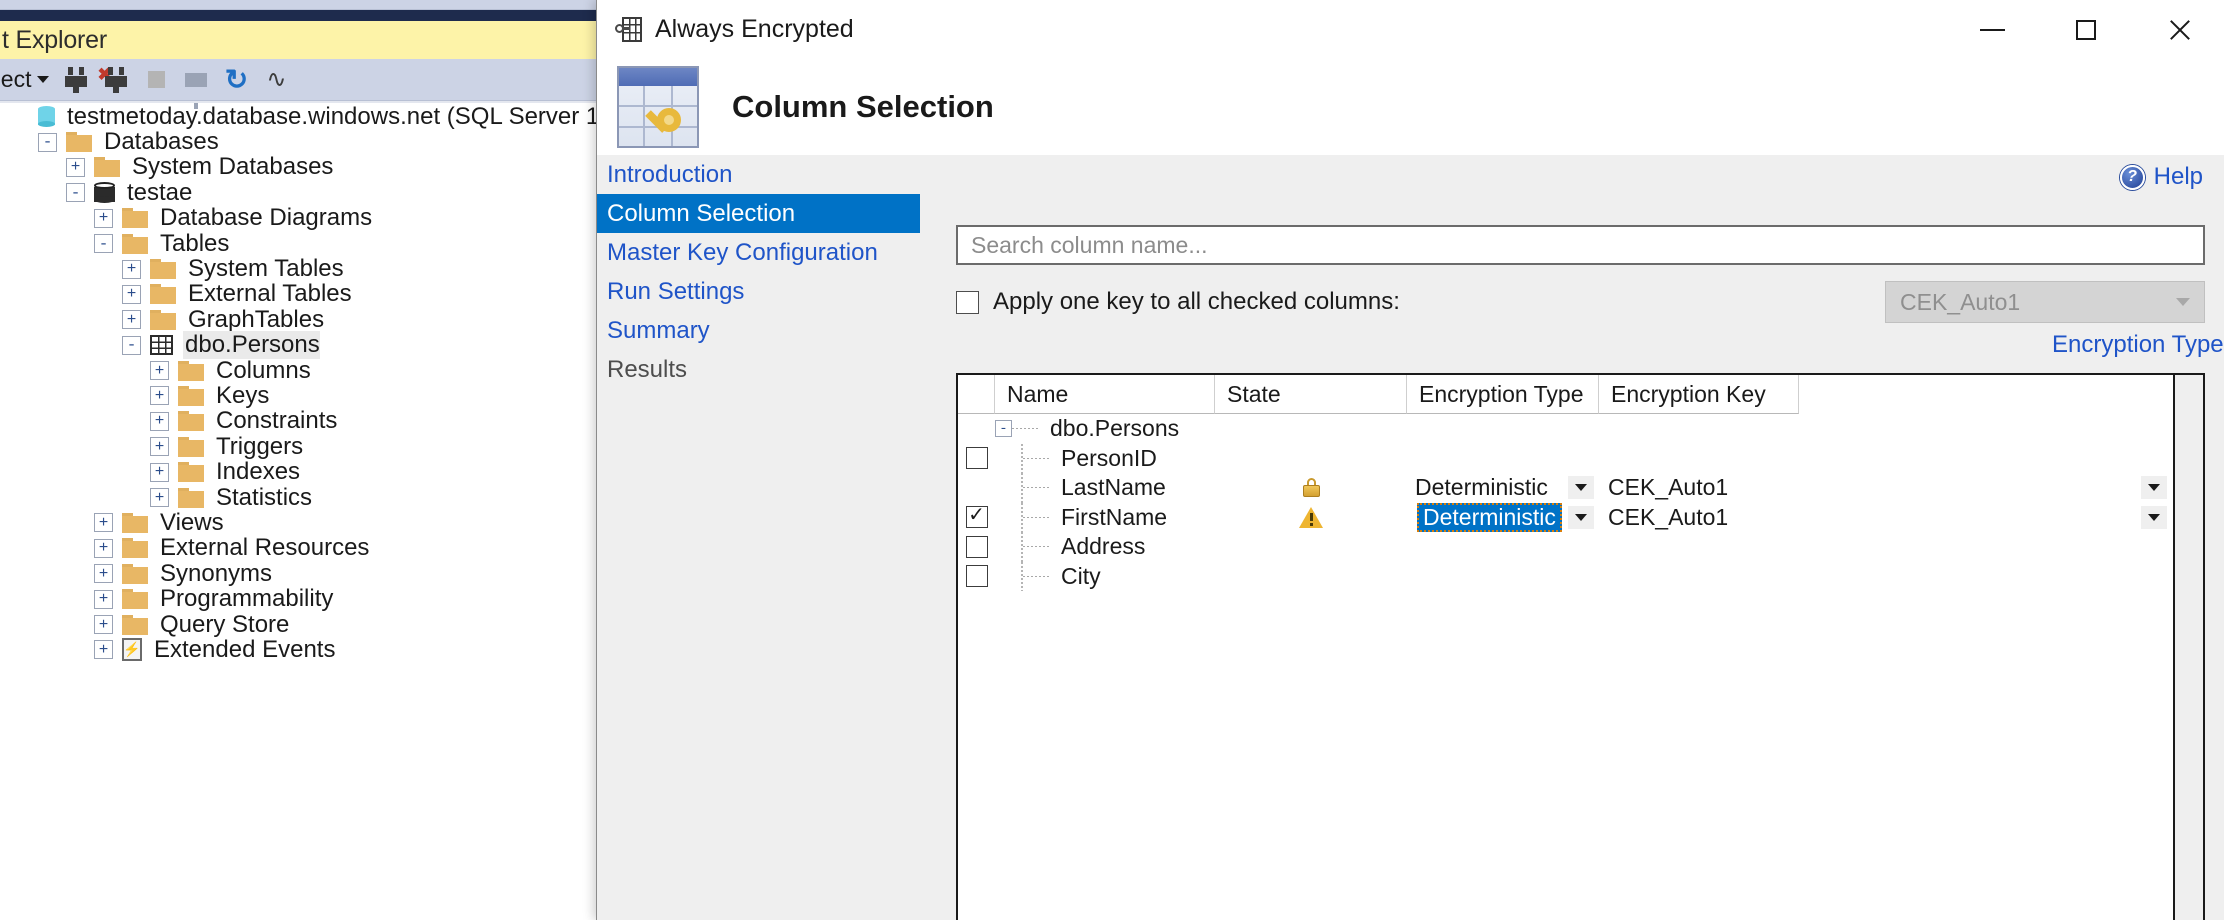 This screenshot has height=920, width=2224. Describe the element at coordinates (320, 293) in the screenshot. I see `tree-item: + External Tables` at that location.